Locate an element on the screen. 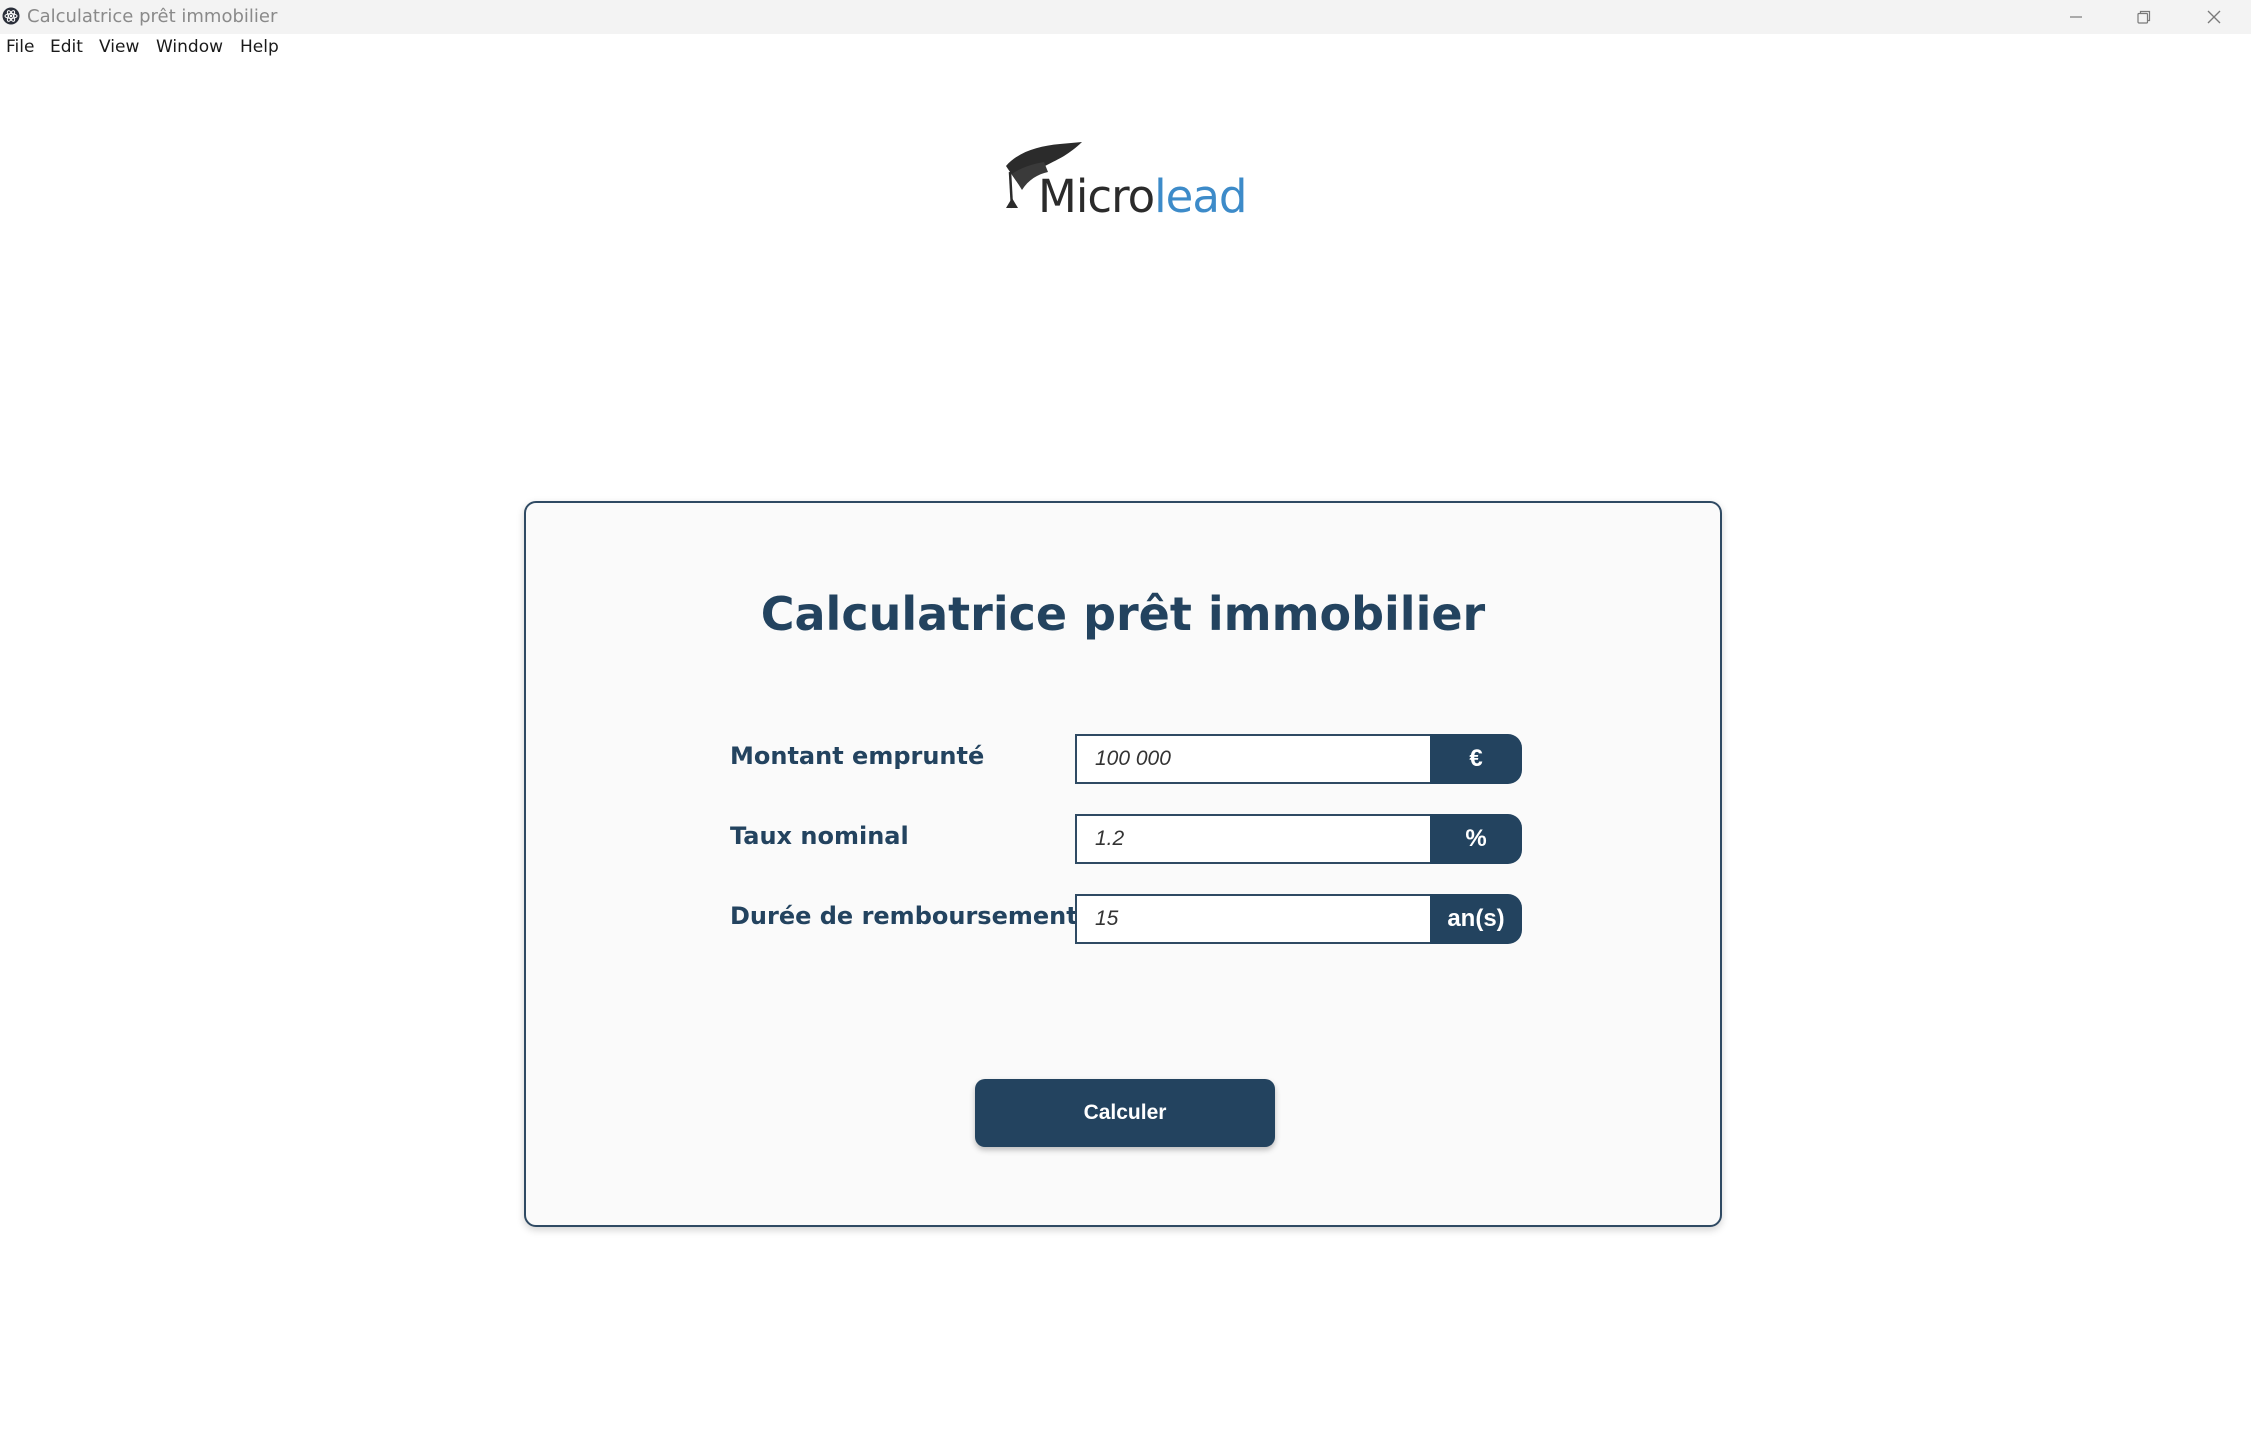  duration-unit-badge: an(s) is located at coordinates (1476, 919).